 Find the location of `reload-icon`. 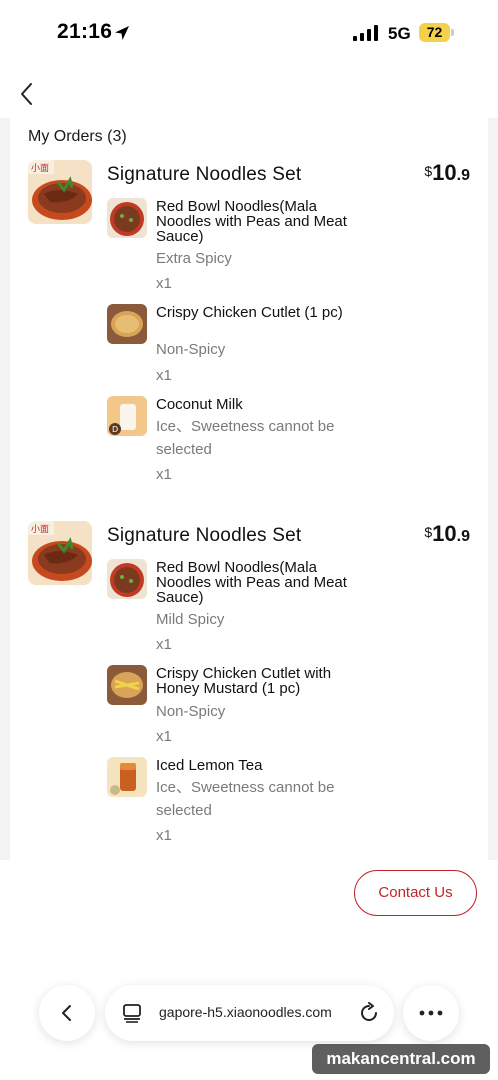

reload-icon is located at coordinates (369, 1013).